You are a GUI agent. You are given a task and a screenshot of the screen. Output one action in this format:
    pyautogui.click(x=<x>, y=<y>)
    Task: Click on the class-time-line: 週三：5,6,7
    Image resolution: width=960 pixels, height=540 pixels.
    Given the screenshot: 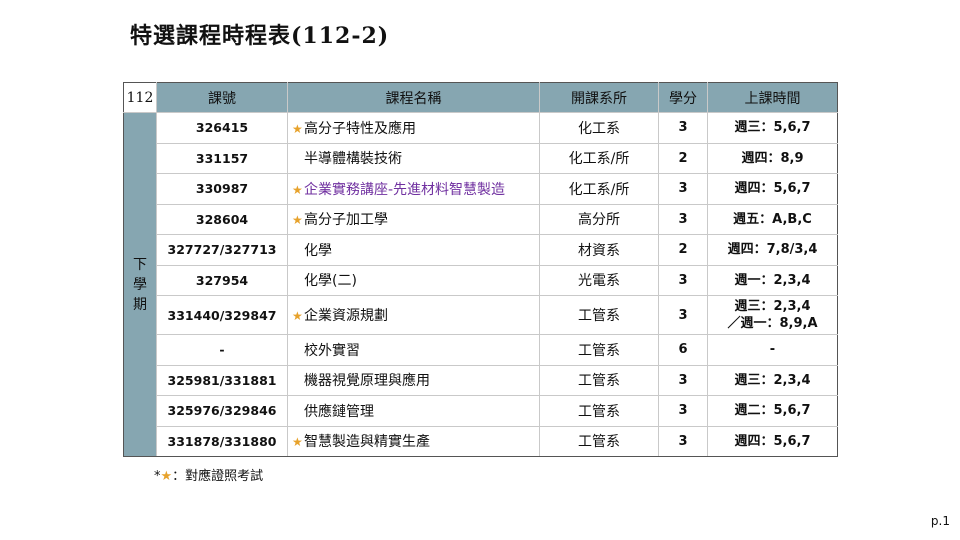 What is the action you would take?
    pyautogui.click(x=772, y=128)
    